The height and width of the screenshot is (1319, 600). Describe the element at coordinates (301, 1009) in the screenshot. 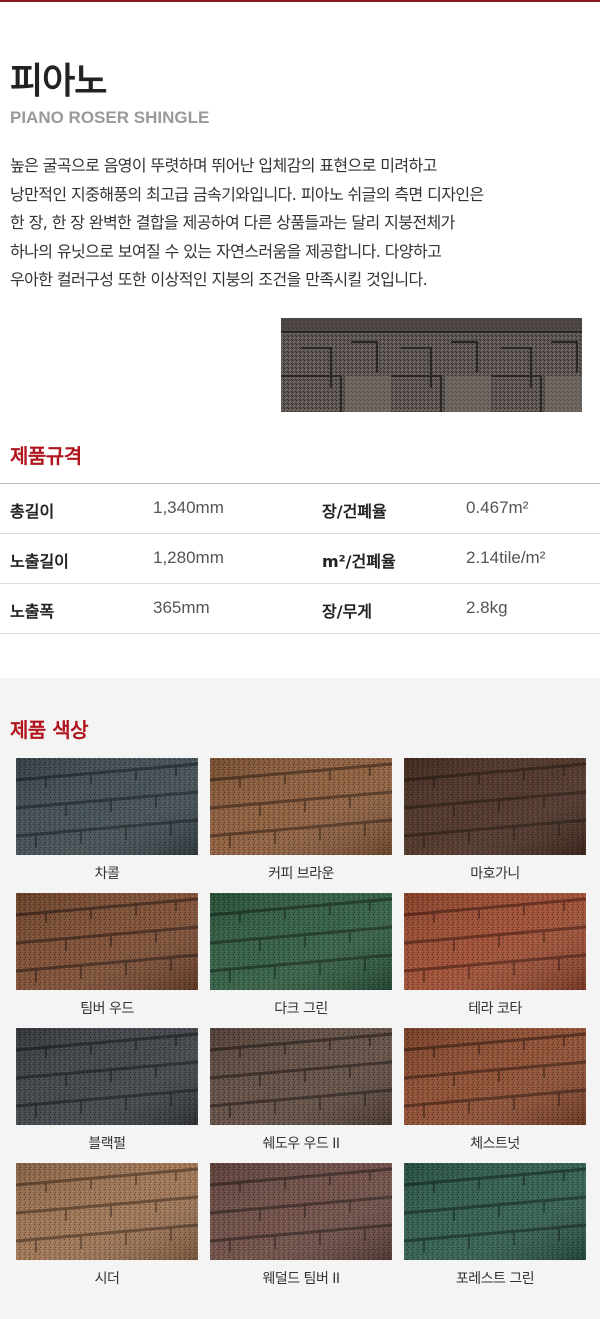

I see `color-swatch-name: 다크 그린` at that location.